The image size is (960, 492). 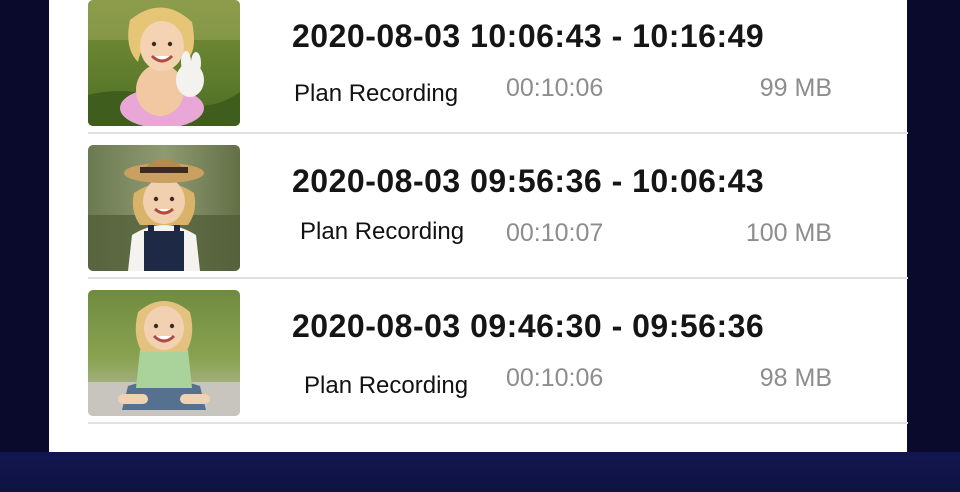 What do you see at coordinates (528, 181) in the screenshot?
I see `recording-time-range: 2020-08-03 09:56:36 - 10:06:43` at bounding box center [528, 181].